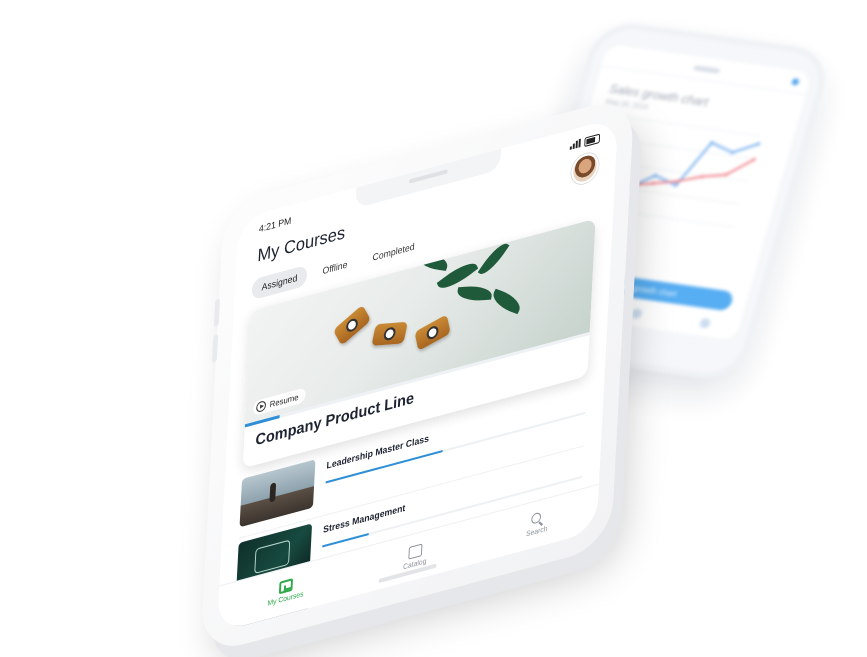 This screenshot has height=657, width=867. What do you see at coordinates (261, 407) in the screenshot?
I see `play-icon` at bounding box center [261, 407].